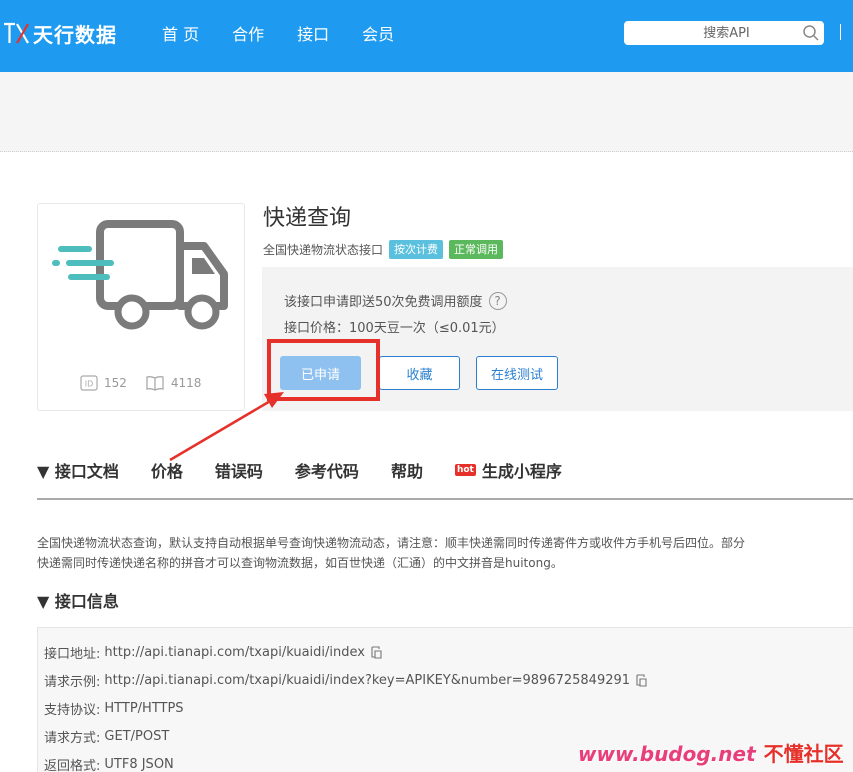  Describe the element at coordinates (407, 470) in the screenshot. I see `tab-help: 帮助` at that location.